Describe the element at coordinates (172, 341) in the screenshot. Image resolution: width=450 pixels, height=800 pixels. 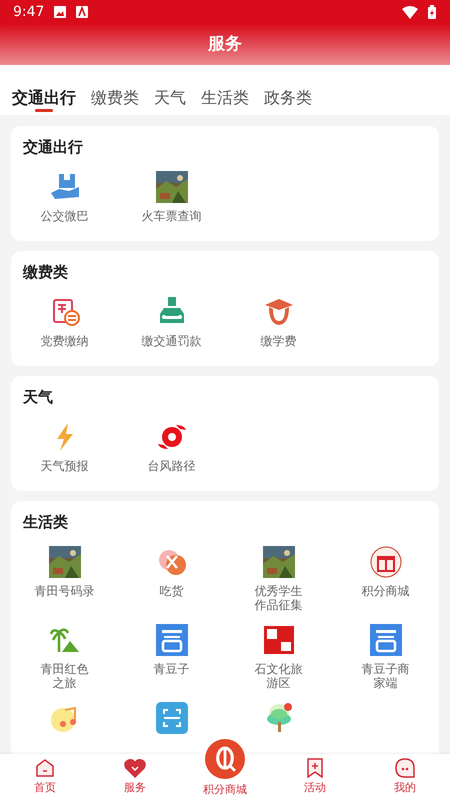
I see `service-label: 缴交通罚款` at that location.